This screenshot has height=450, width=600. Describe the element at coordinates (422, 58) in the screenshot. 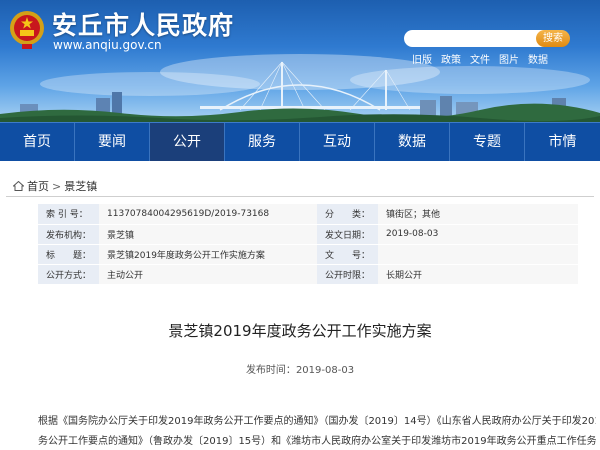

I see `quick-link-old-version: 旧版` at that location.